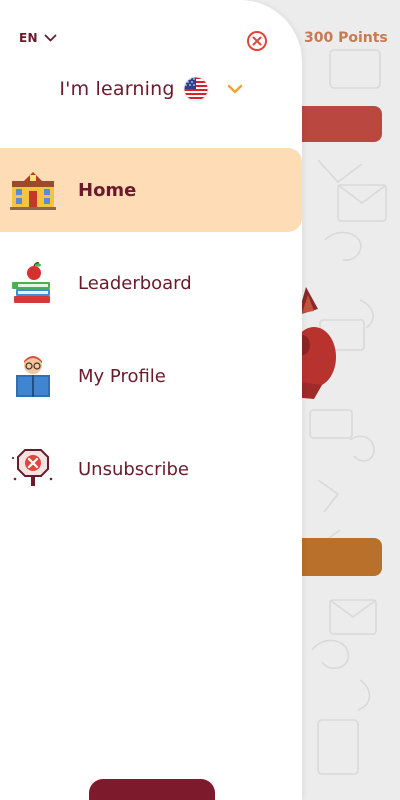 The height and width of the screenshot is (800, 400). What do you see at coordinates (117, 89) in the screenshot?
I see `learning-label: I'm learning` at bounding box center [117, 89].